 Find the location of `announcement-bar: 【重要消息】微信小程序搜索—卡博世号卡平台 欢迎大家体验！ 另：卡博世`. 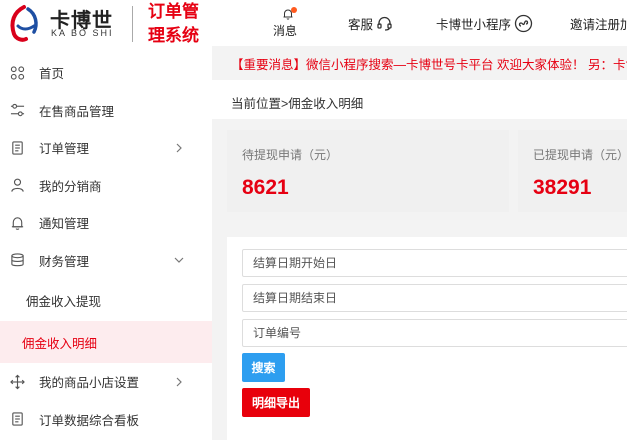

announcement-bar: 【重要消息】微信小程序搜索—卡博世号卡平台 欢迎大家体验！ 另：卡博世 is located at coordinates (419, 61).